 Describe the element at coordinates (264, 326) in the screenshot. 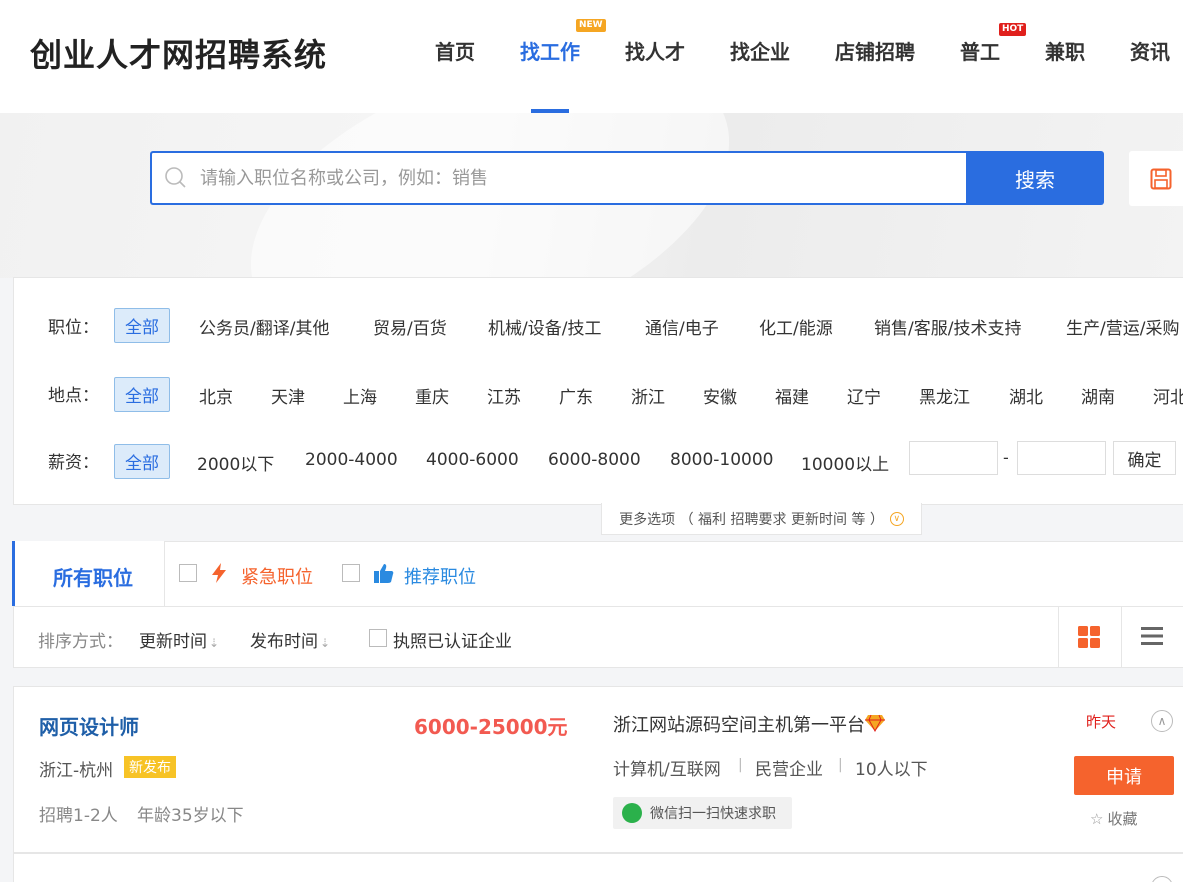

I see `position-option: 公务员/翻译/其他` at that location.